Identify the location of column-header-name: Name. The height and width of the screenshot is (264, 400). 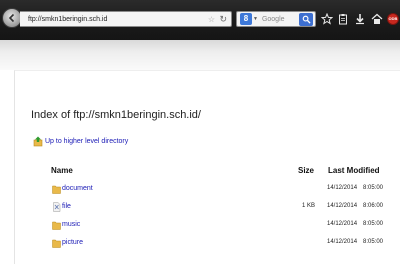
(62, 170).